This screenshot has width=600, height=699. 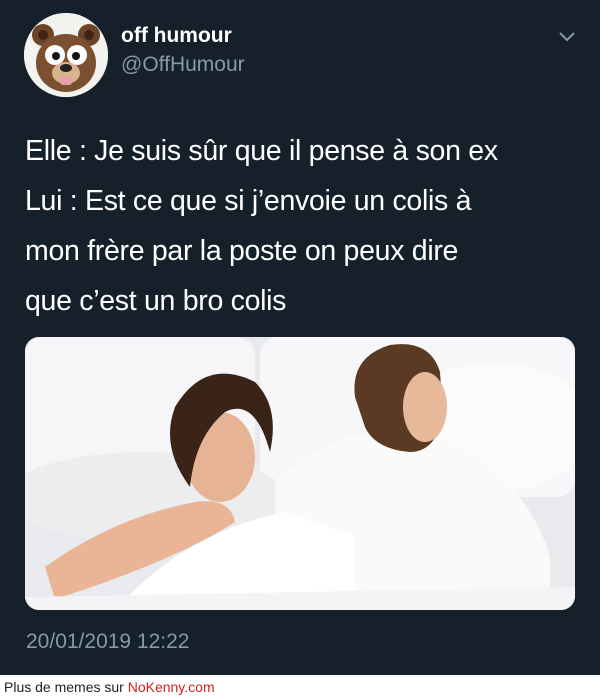 I want to click on user-handle: @OffHumour, so click(x=183, y=65).